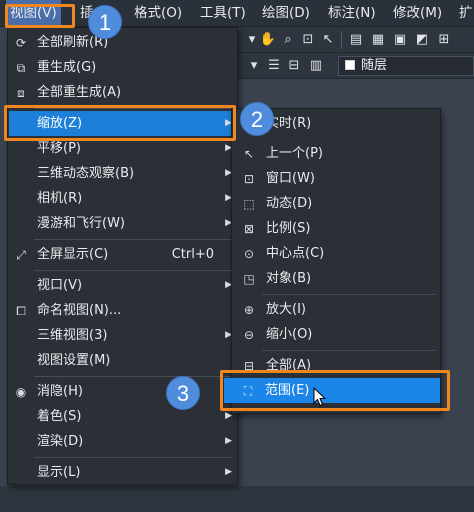 The height and width of the screenshot is (512, 474). I want to click on properties-icon: ▤, so click(356, 40).